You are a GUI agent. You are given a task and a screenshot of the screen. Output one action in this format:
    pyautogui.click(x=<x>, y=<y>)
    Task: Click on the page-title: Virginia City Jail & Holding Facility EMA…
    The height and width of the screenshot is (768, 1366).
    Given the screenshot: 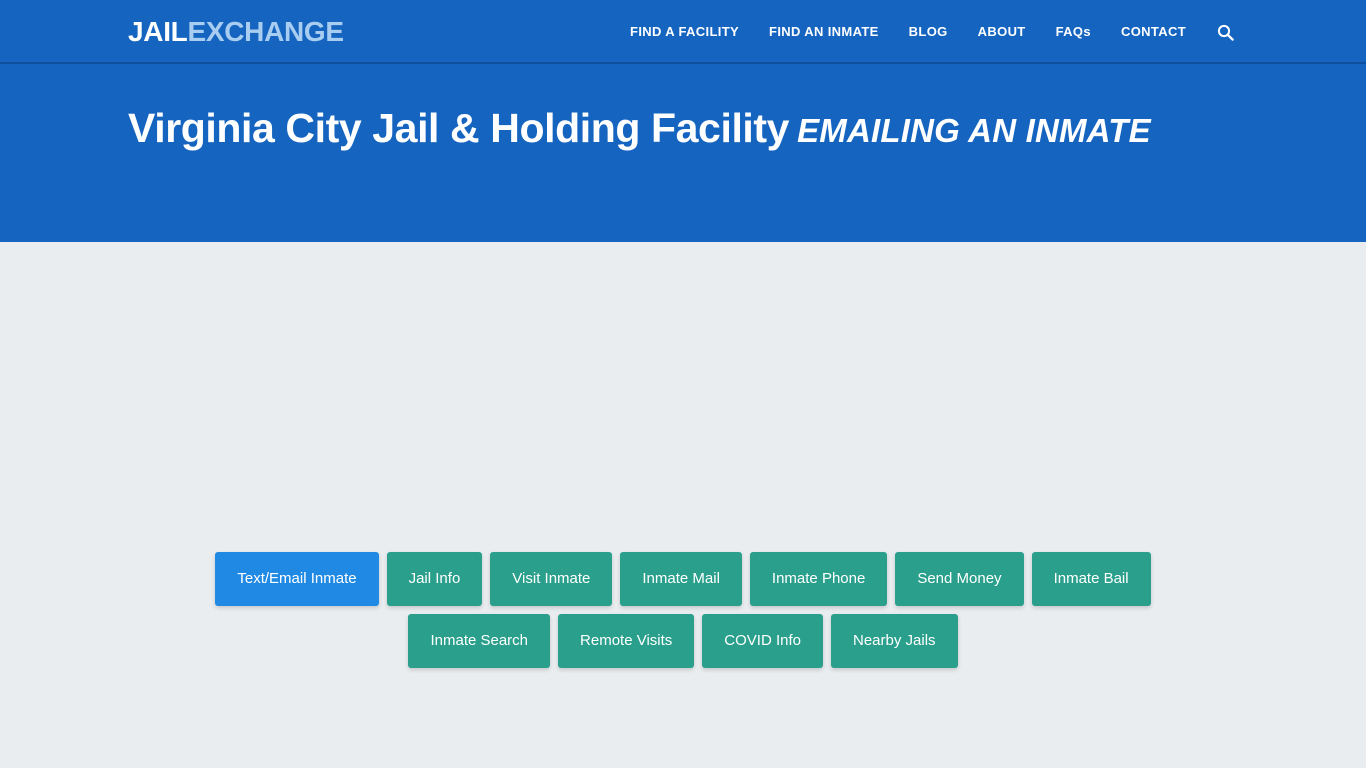 What is the action you would take?
    pyautogui.click(x=639, y=129)
    